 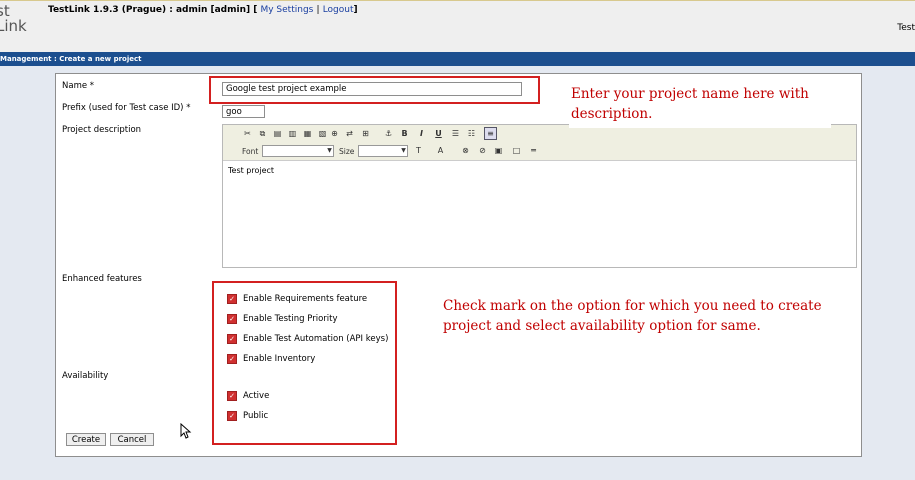 I want to click on name-label: Name *, so click(x=78, y=86).